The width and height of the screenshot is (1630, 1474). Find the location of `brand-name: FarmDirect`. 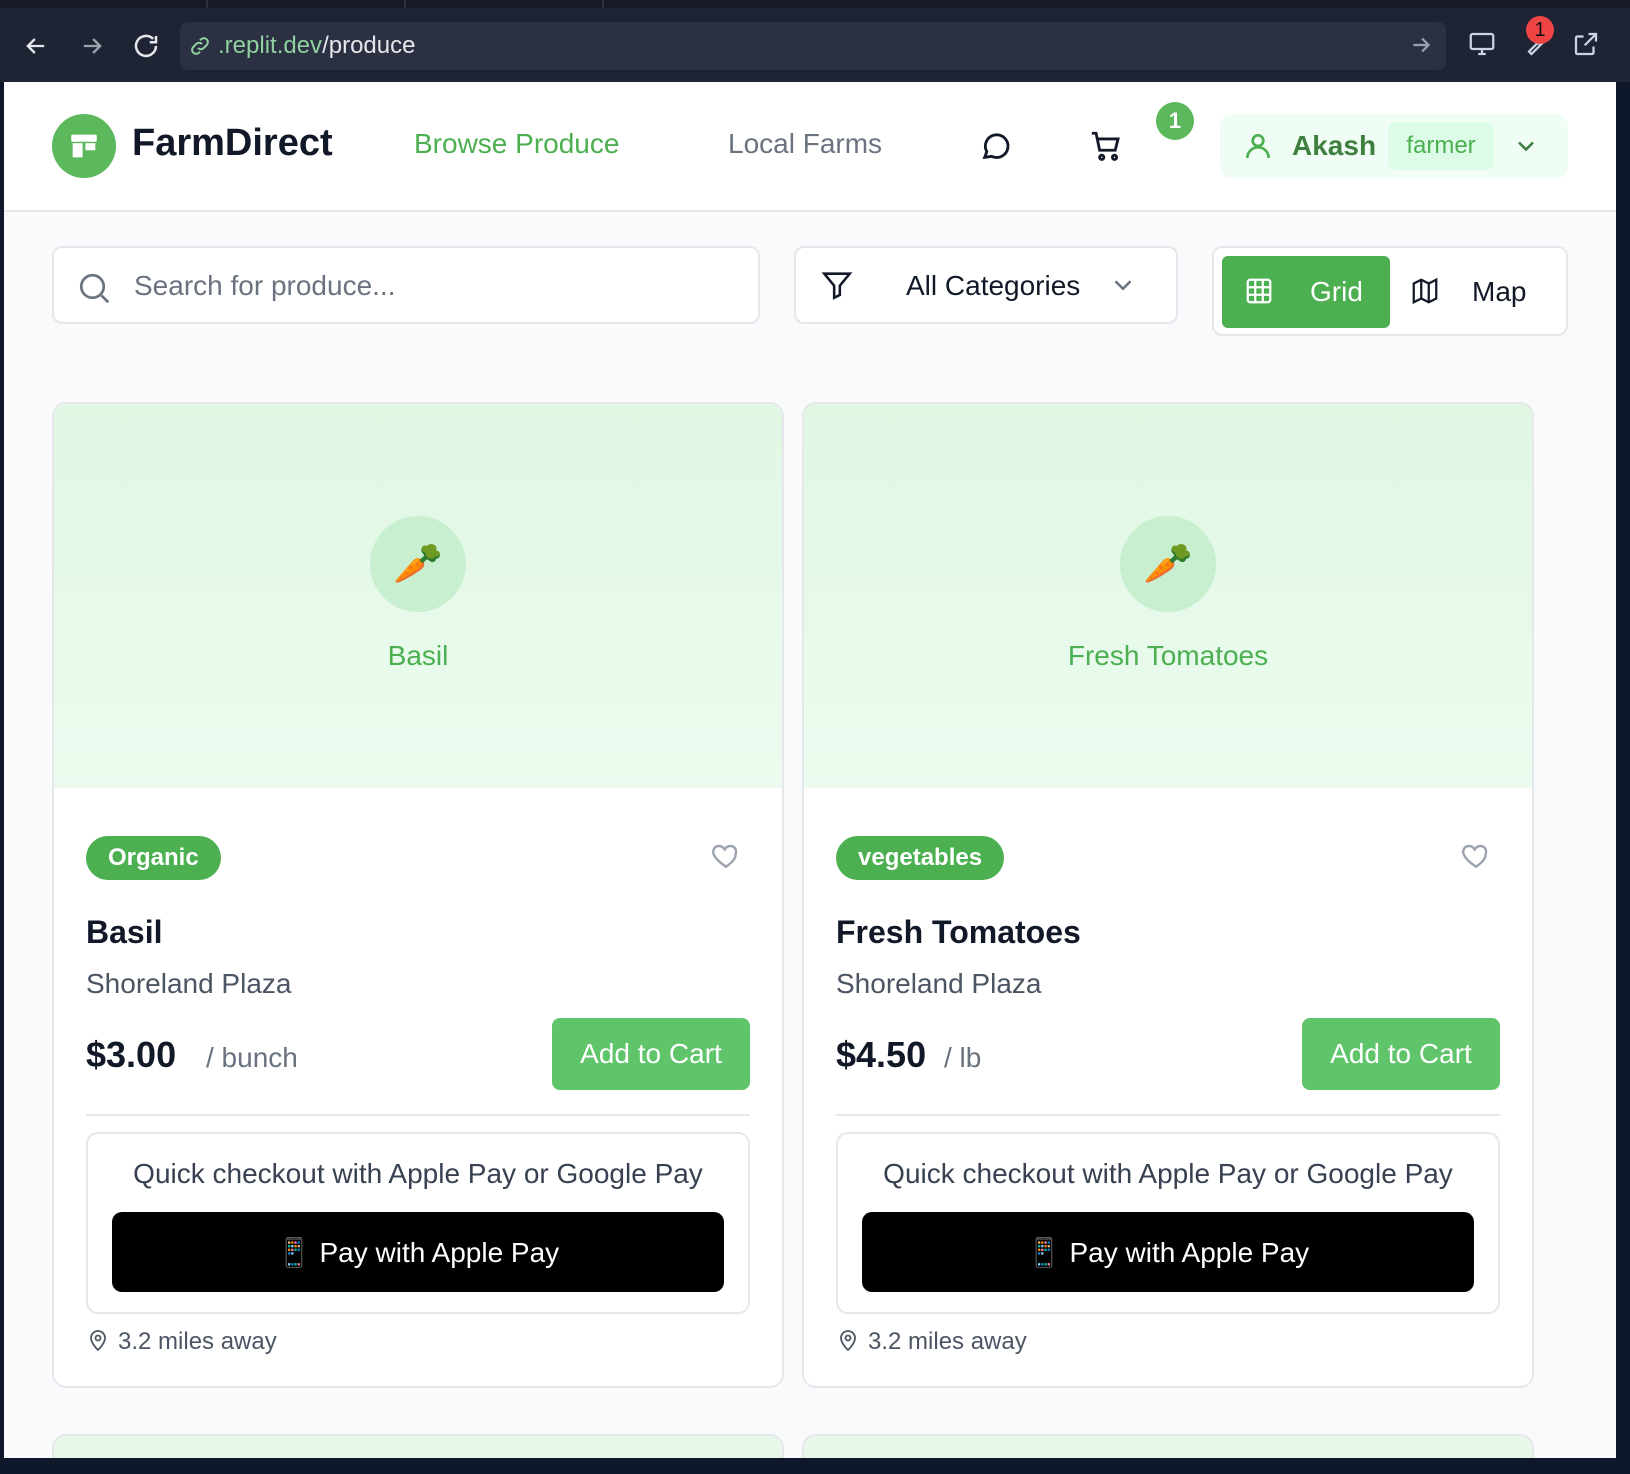

brand-name: FarmDirect is located at coordinates (232, 143).